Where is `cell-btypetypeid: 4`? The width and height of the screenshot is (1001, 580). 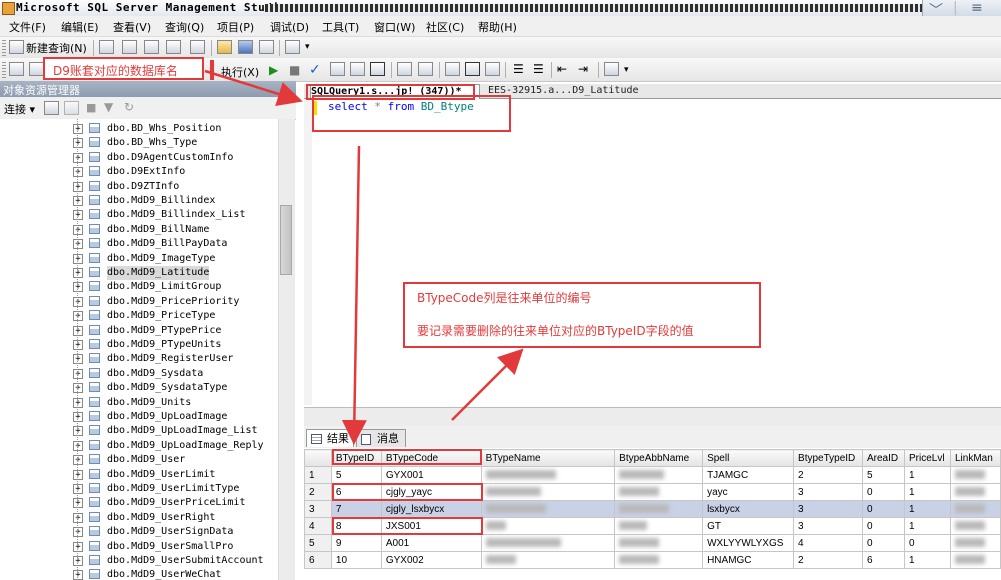
cell-btypetypeid: 4 is located at coordinates (828, 543).